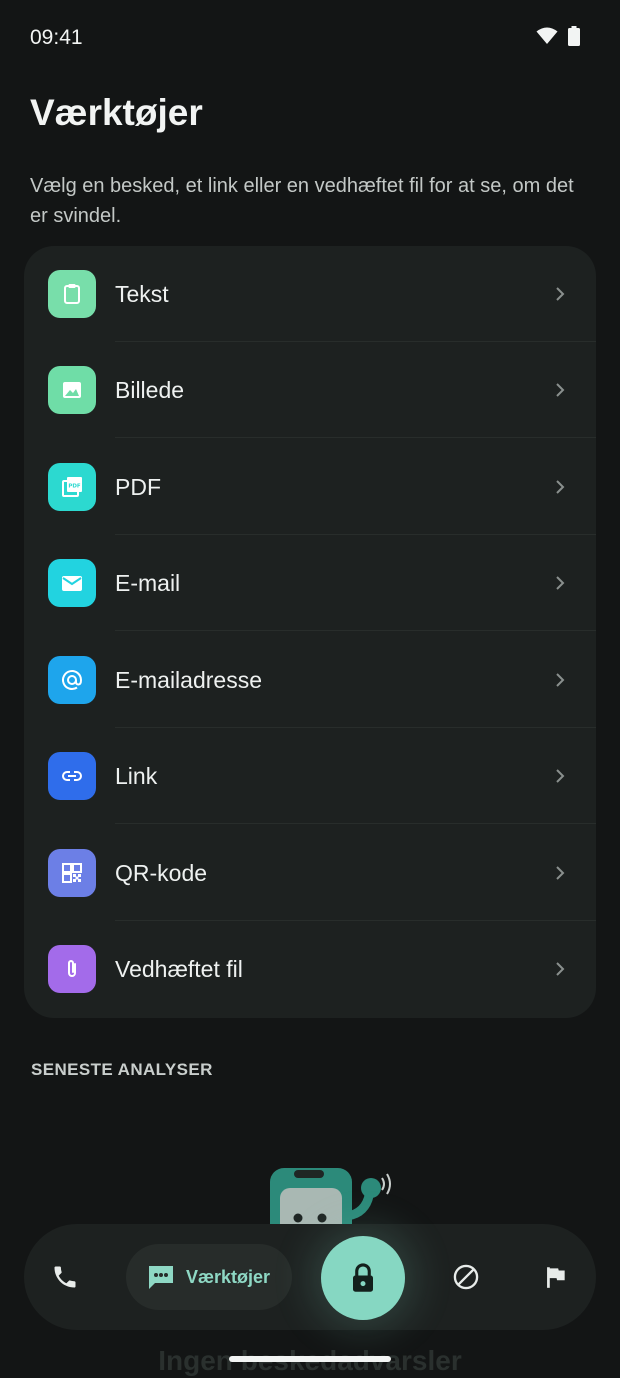 The image size is (620, 1378). I want to click on tool-row-link: Link, so click(310, 776).